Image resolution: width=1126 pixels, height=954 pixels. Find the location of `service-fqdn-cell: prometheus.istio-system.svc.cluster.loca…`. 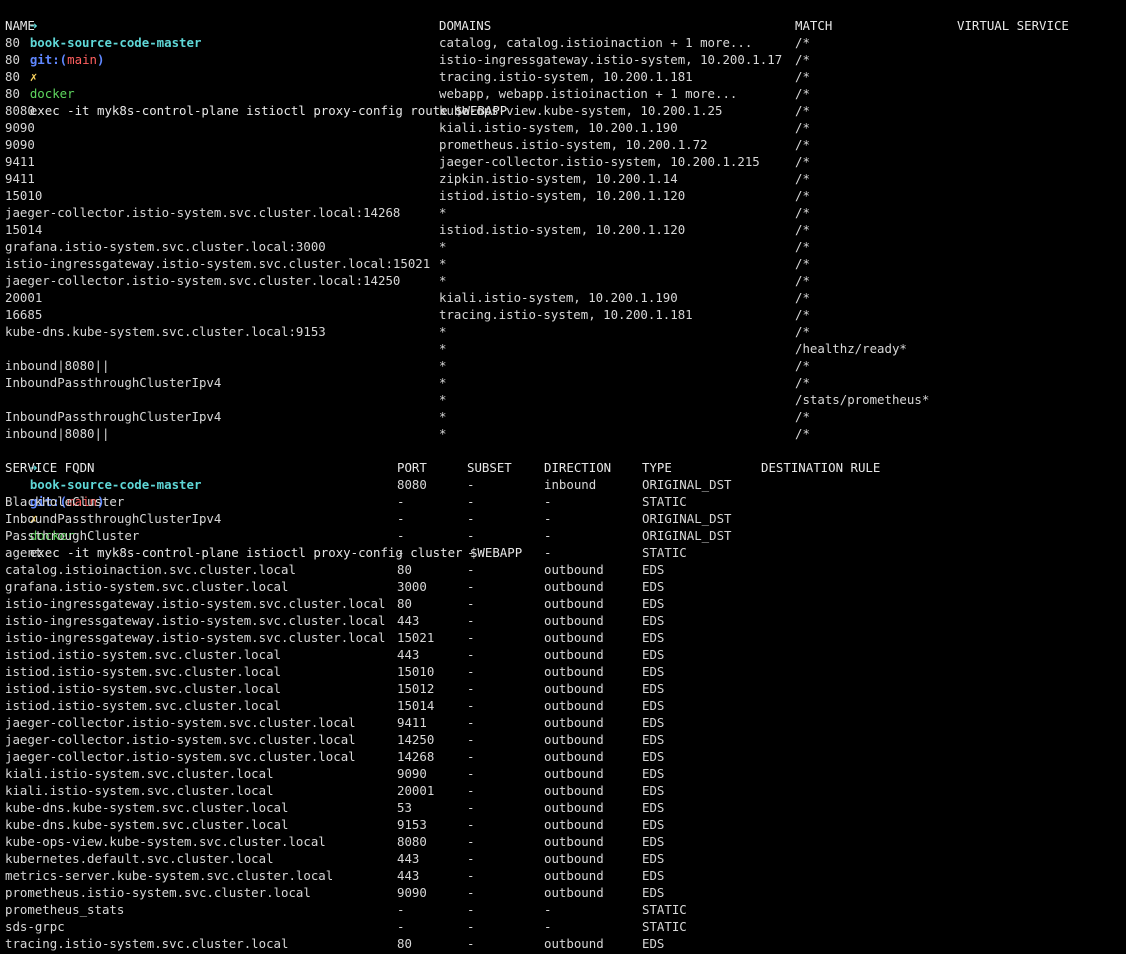

service-fqdn-cell: prometheus.istio-system.svc.cluster.loca… is located at coordinates (158, 892).